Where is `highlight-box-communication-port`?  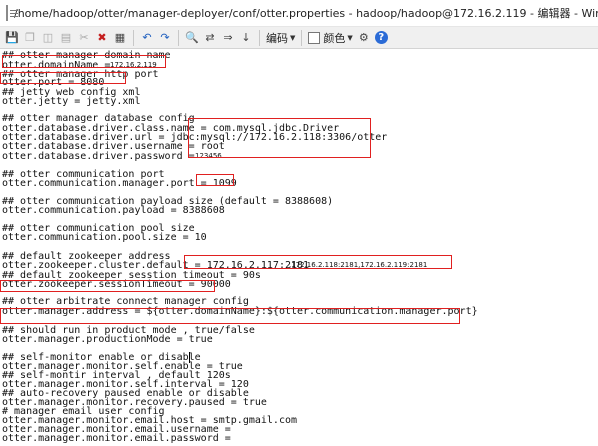
highlight-box-communication-port is located at coordinates (215, 180).